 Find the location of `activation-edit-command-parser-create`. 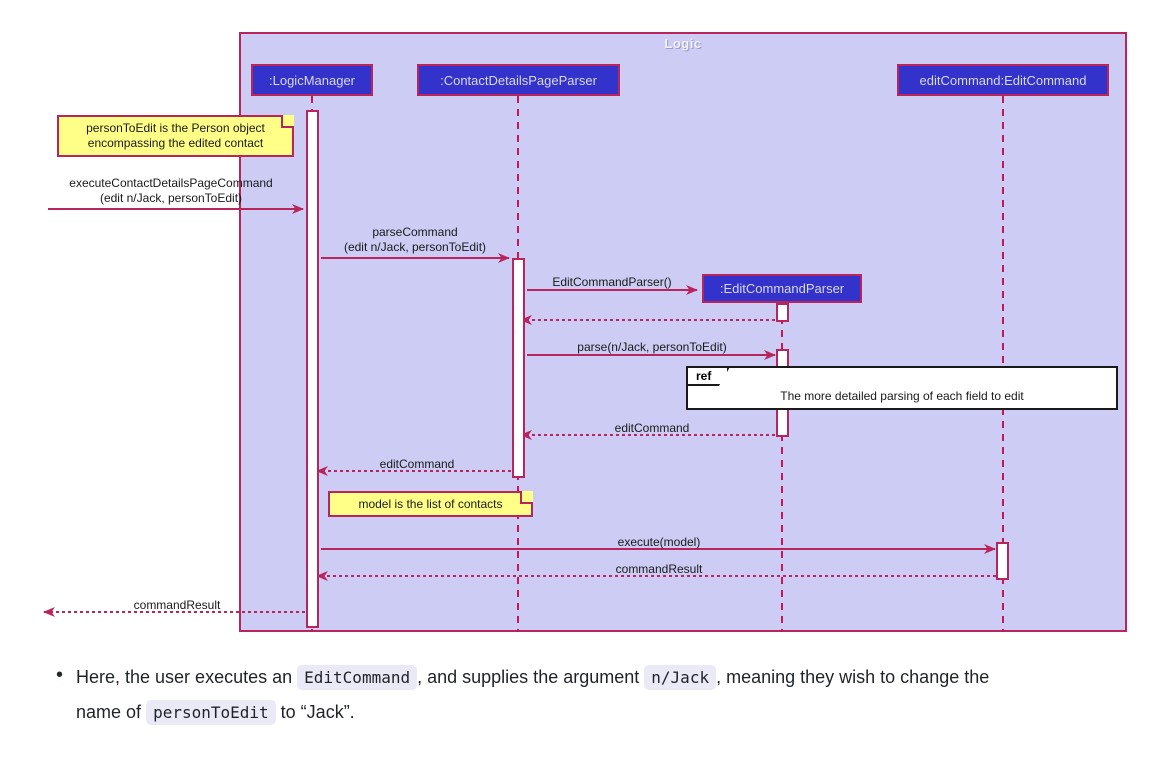

activation-edit-command-parser-create is located at coordinates (782, 312).